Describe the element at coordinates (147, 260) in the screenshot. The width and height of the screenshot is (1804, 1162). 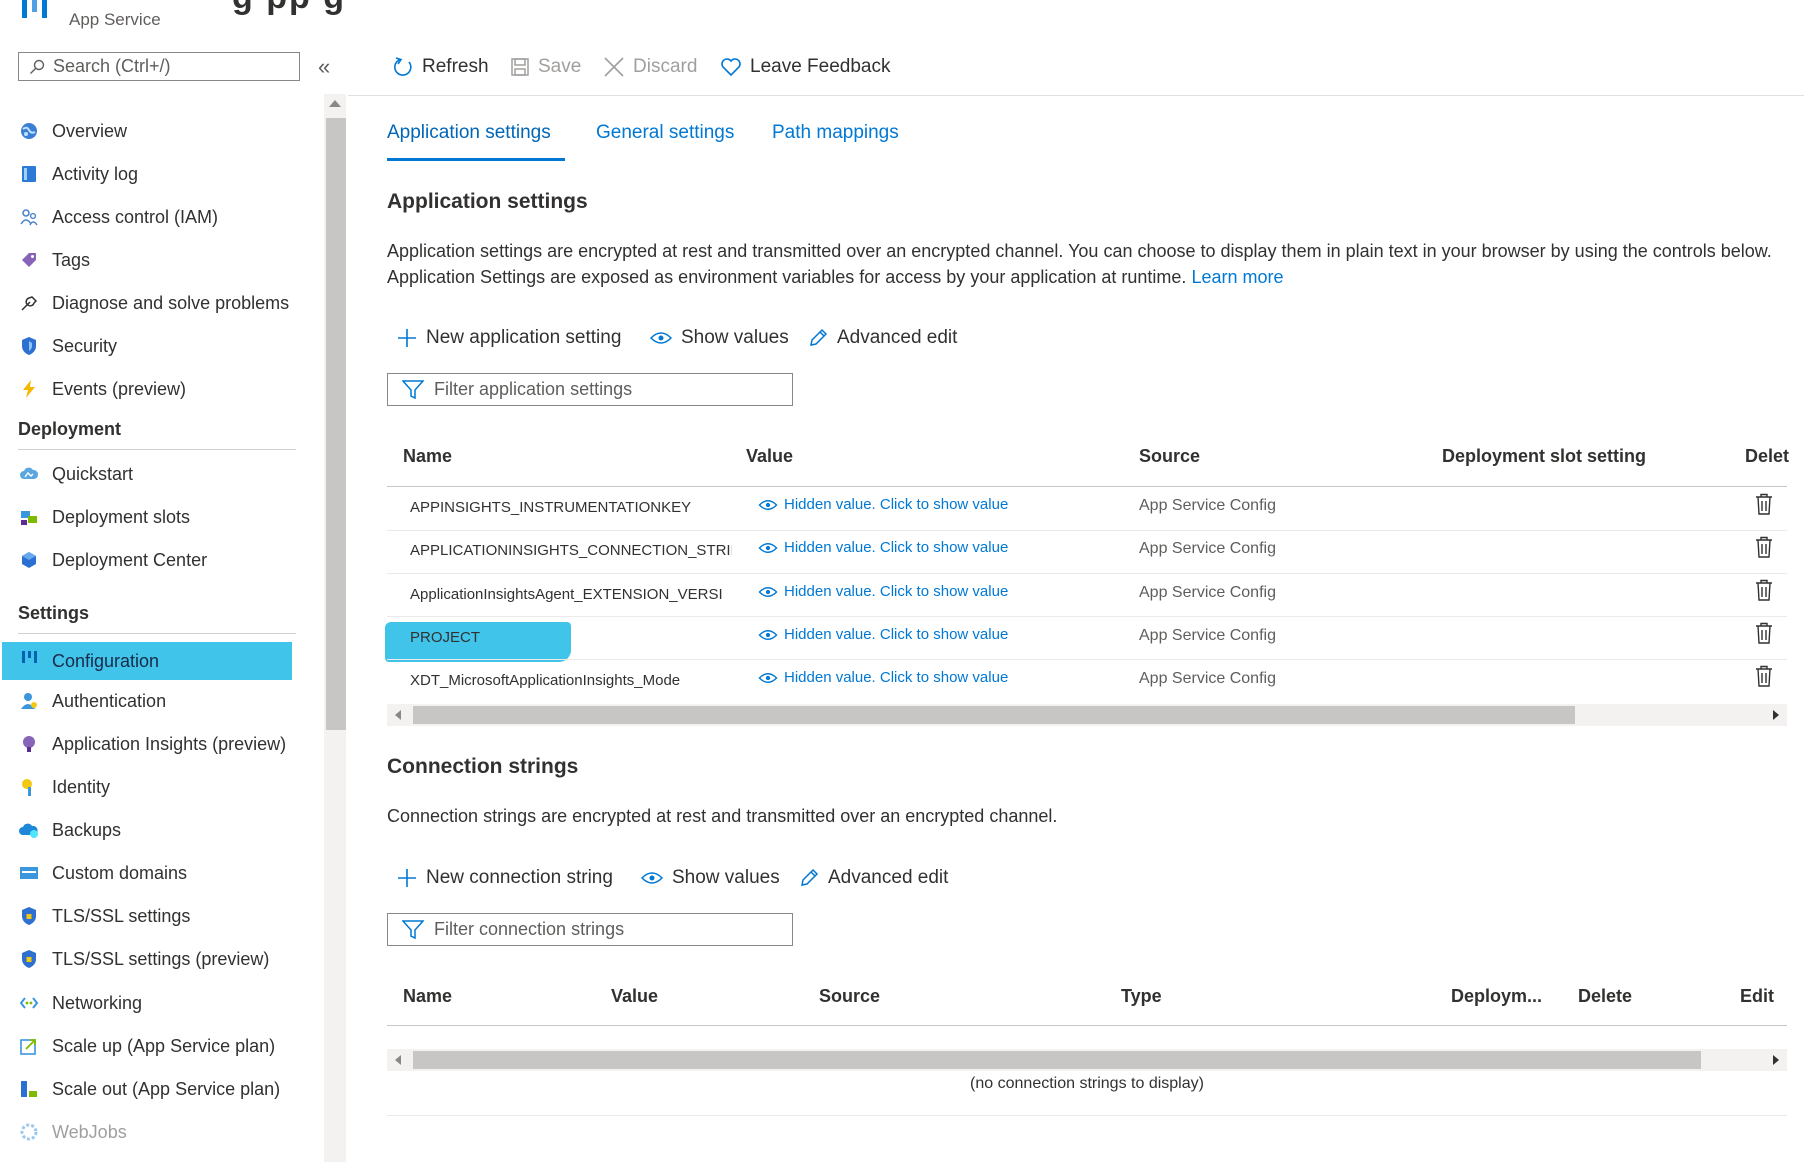
I see `sidebar-item-tags: Tags` at that location.